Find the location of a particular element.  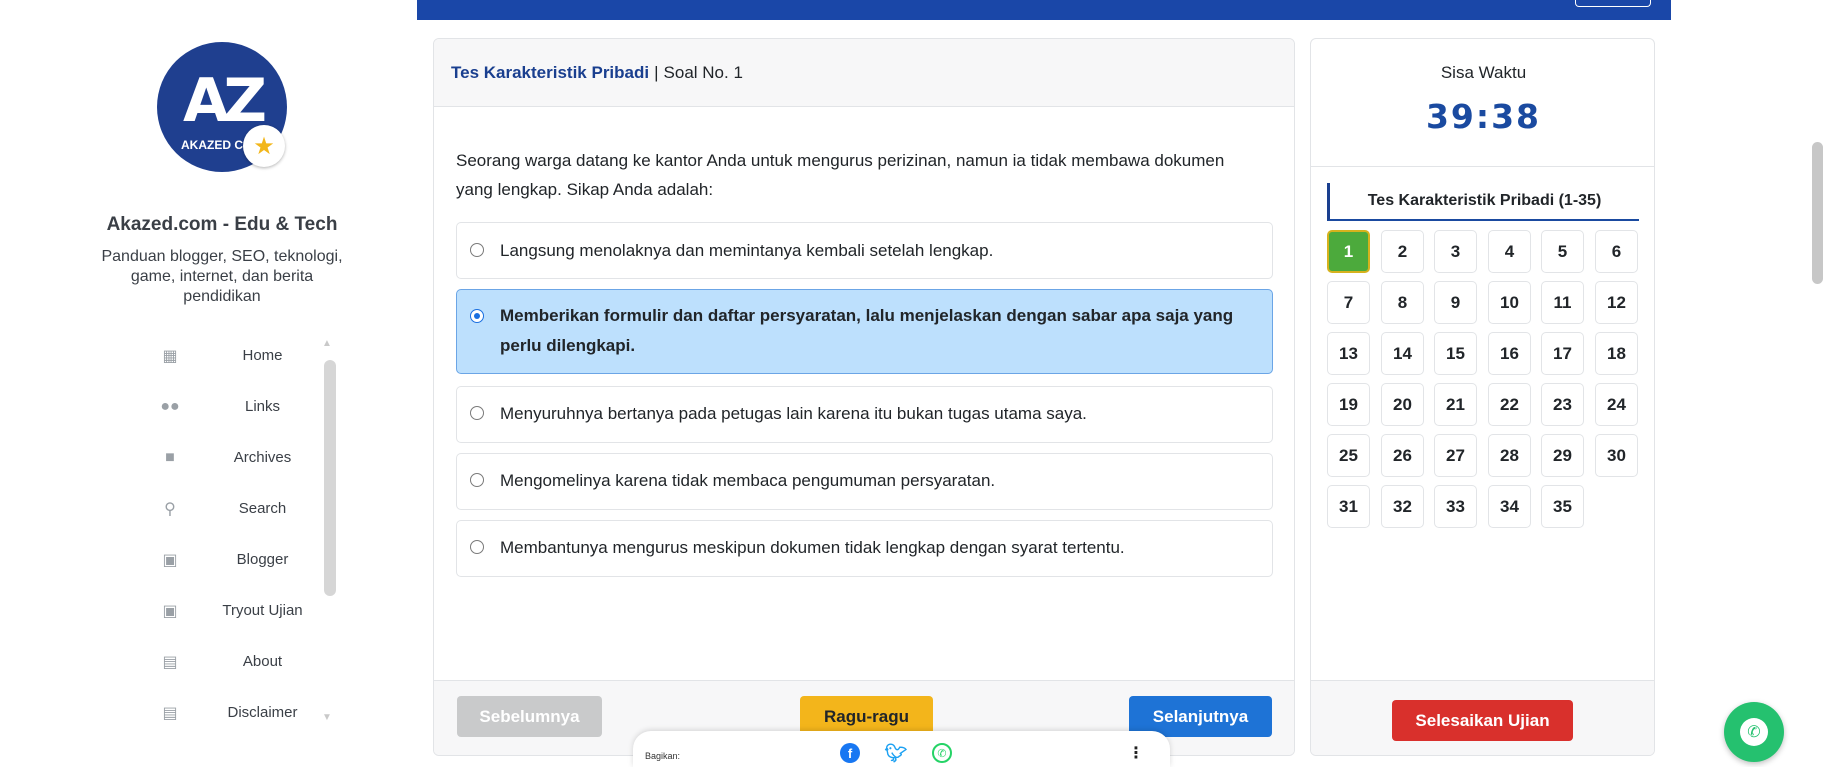

question-number-button: 8 is located at coordinates (1402, 302).